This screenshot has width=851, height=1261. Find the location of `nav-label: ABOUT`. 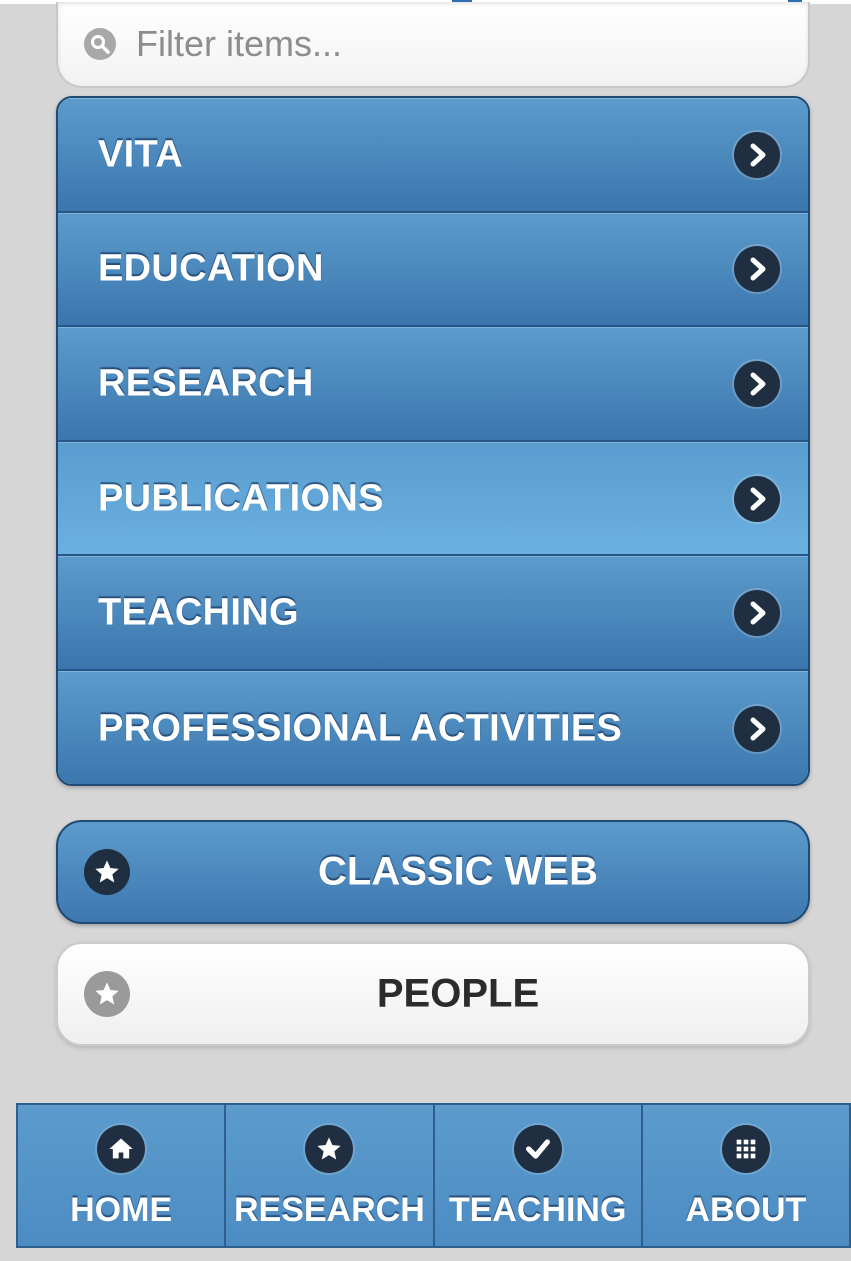

nav-label: ABOUT is located at coordinates (746, 1210).